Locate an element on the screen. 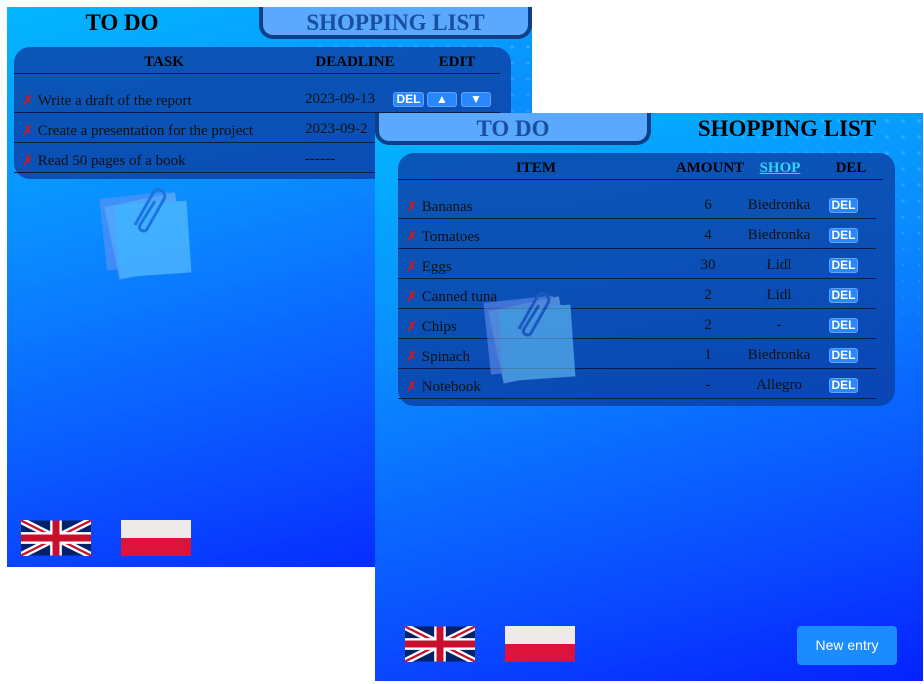 The height and width of the screenshot is (684, 924). item-shop: Allegro is located at coordinates (779, 385).